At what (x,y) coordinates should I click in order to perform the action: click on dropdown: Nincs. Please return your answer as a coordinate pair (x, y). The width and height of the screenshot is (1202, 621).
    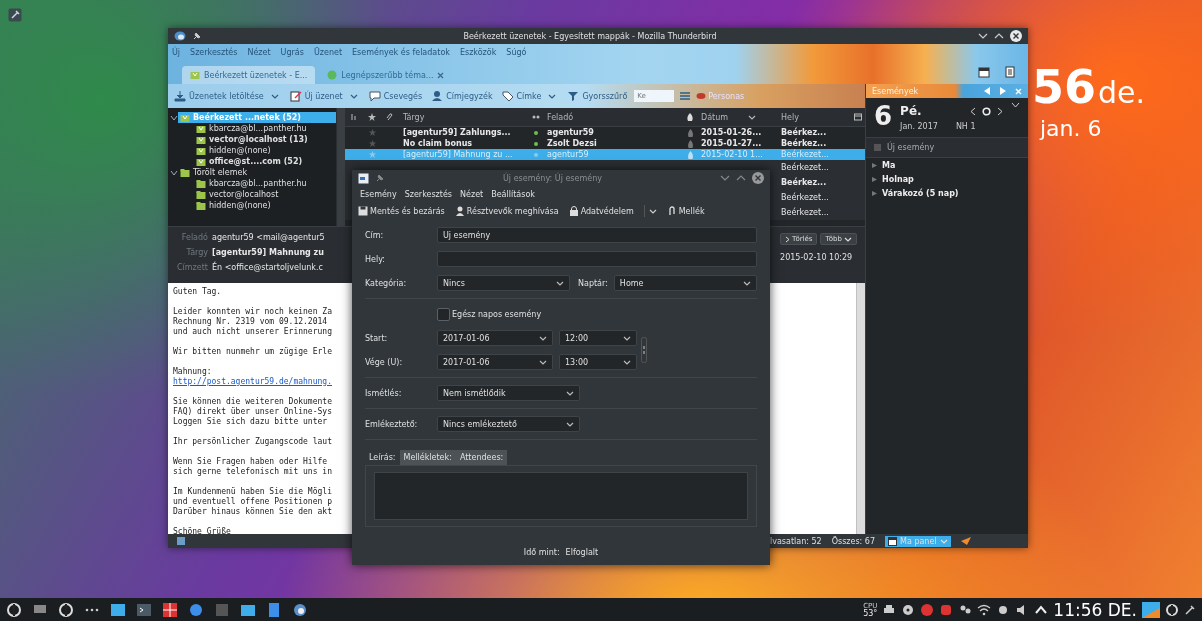
    Looking at the image, I should click on (503, 283).